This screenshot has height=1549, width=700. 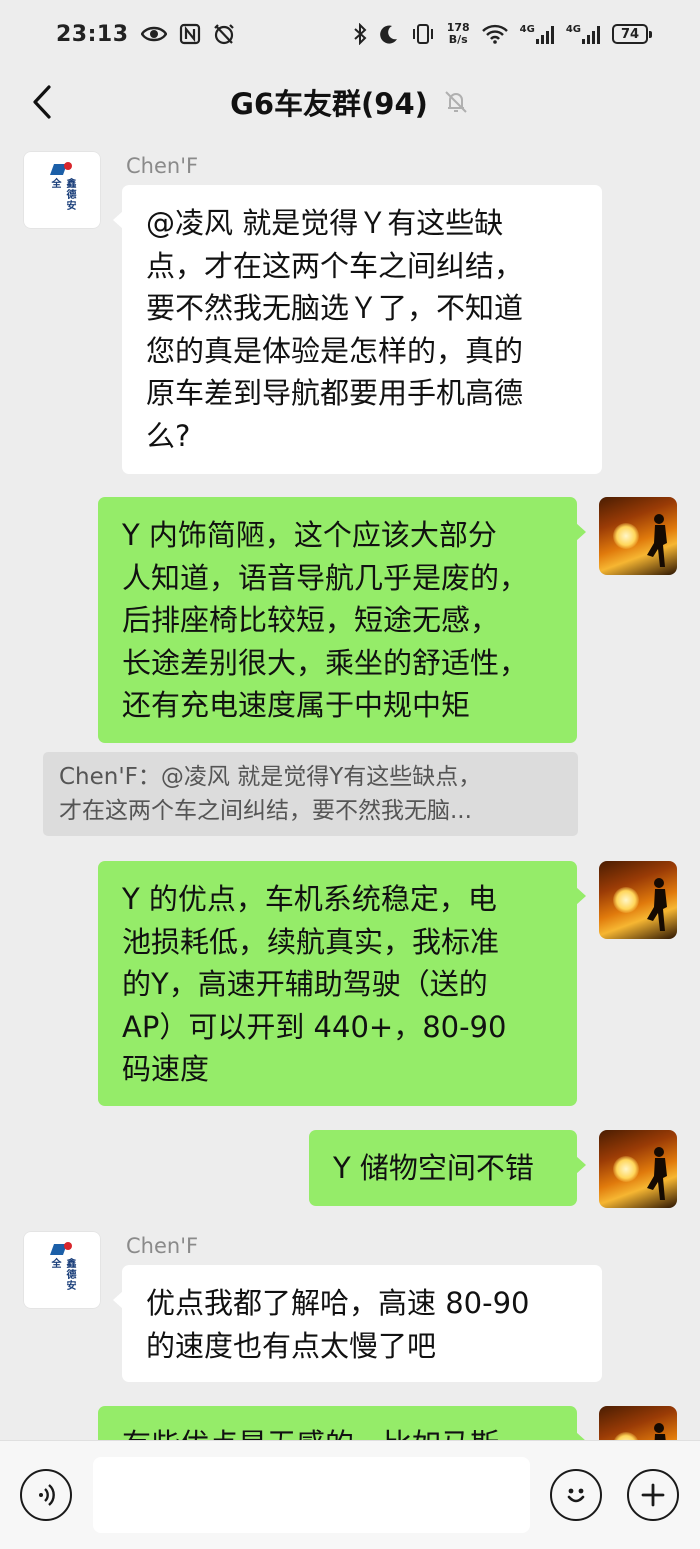 What do you see at coordinates (422, 34) in the screenshot?
I see `vibrate-icon` at bounding box center [422, 34].